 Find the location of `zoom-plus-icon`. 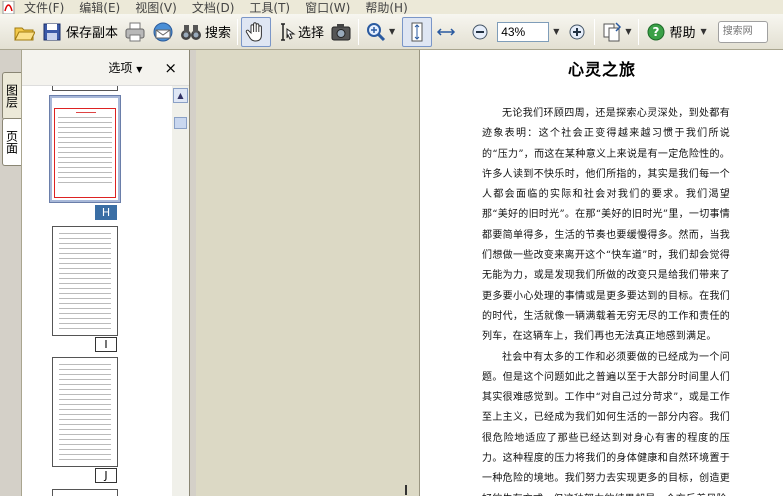

zoom-plus-icon is located at coordinates (577, 32).